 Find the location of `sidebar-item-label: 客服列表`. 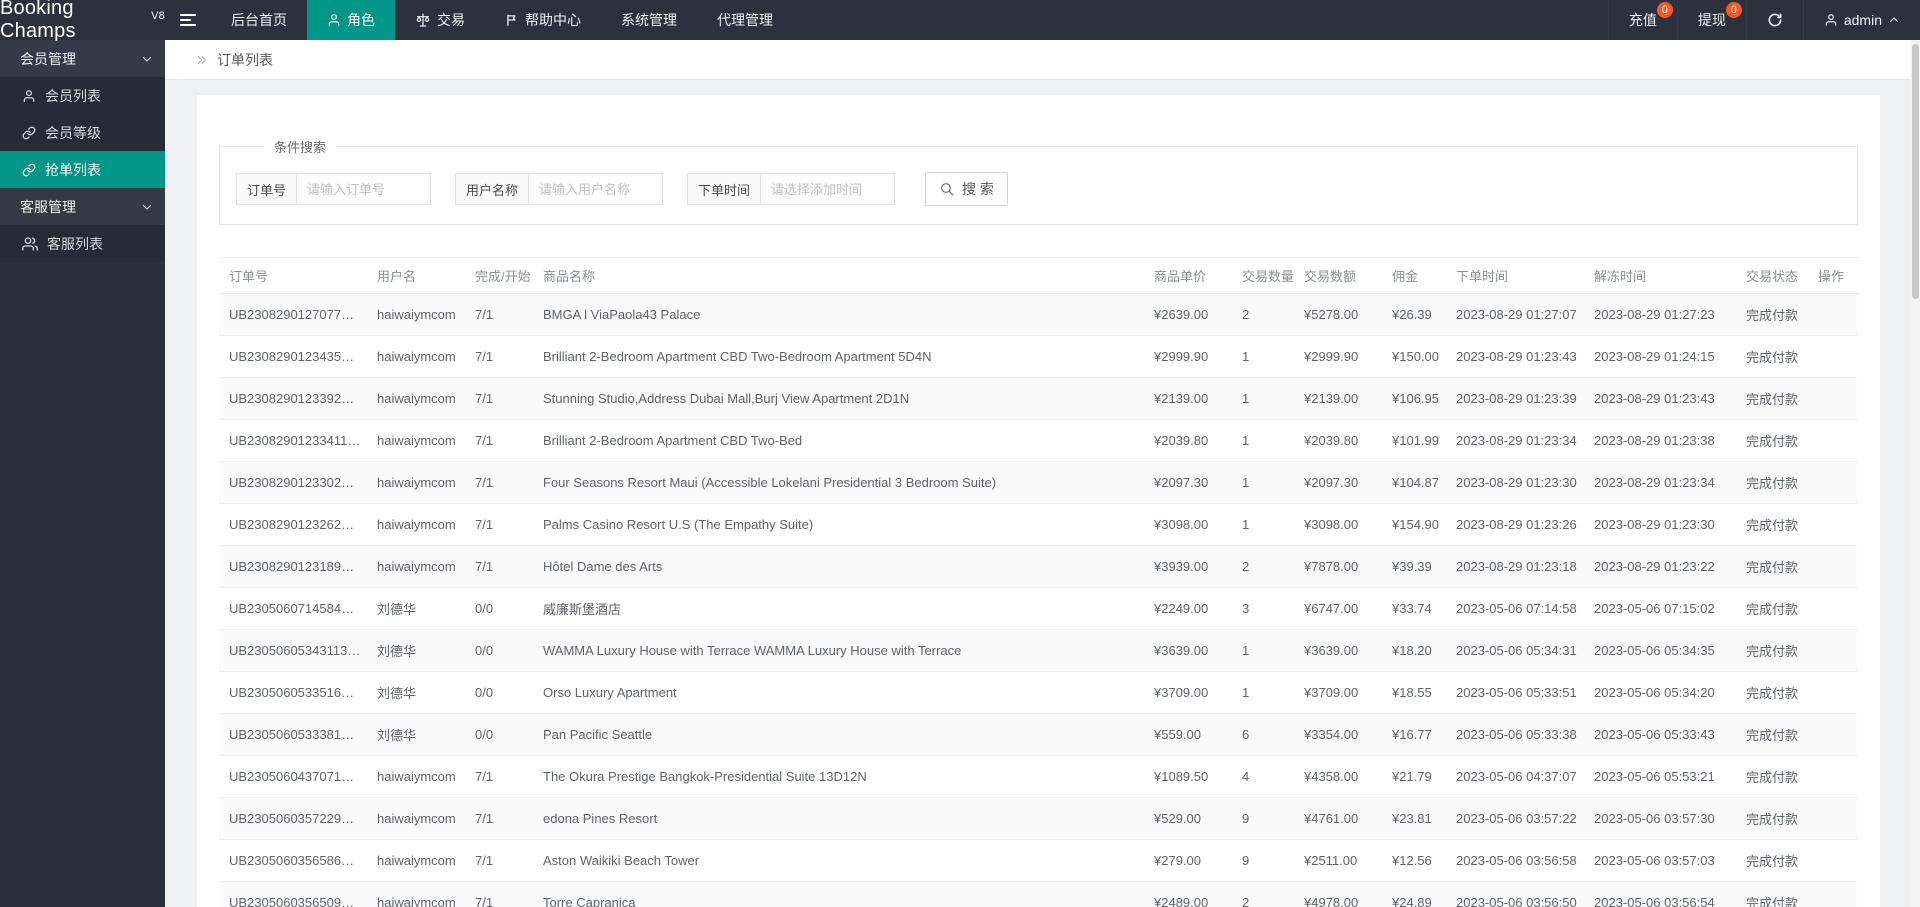

sidebar-item-label: 客服列表 is located at coordinates (75, 243).